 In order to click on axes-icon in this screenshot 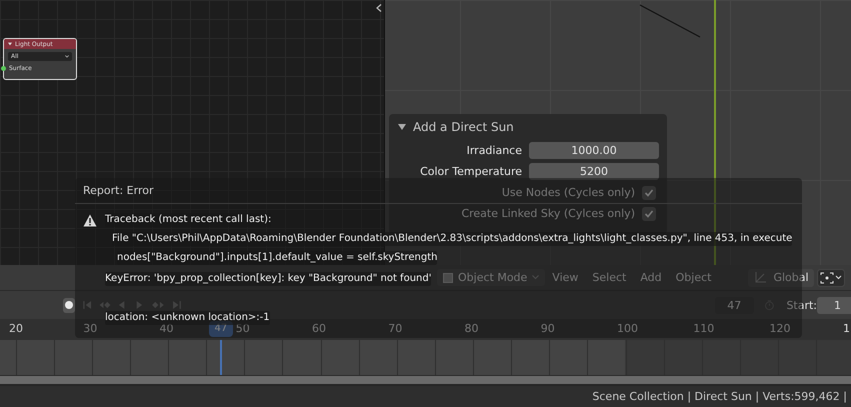, I will do `click(760, 277)`.